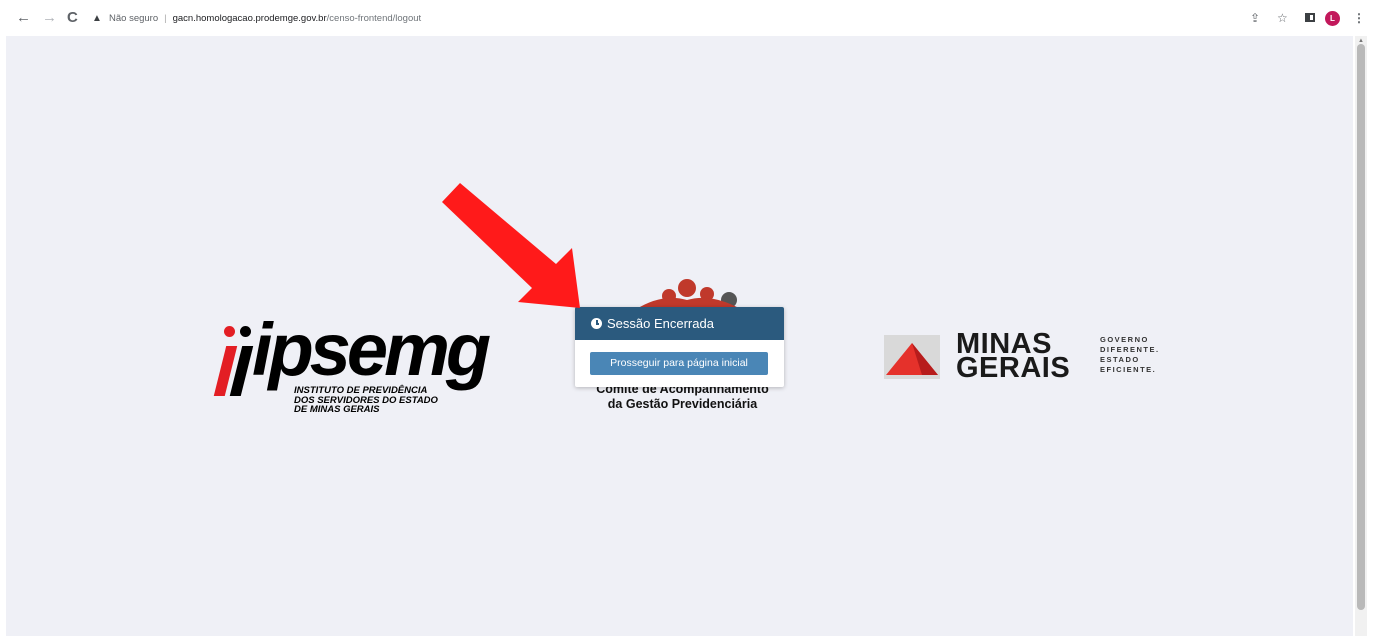 The width and height of the screenshot is (1373, 636). Describe the element at coordinates (1120, 359) in the screenshot. I see `mg-tagline-line: ESTADO` at that location.